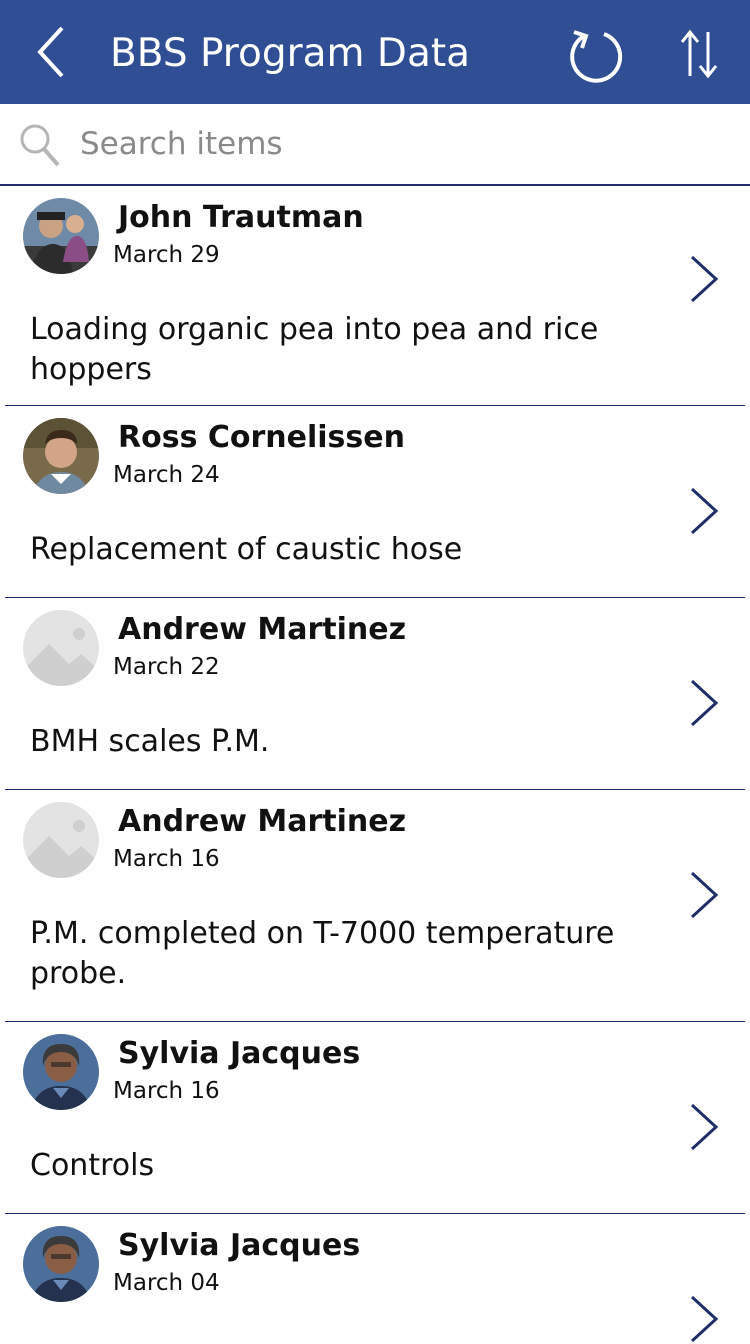  What do you see at coordinates (246, 549) in the screenshot?
I see `item-description: Replacement of caustic hose` at bounding box center [246, 549].